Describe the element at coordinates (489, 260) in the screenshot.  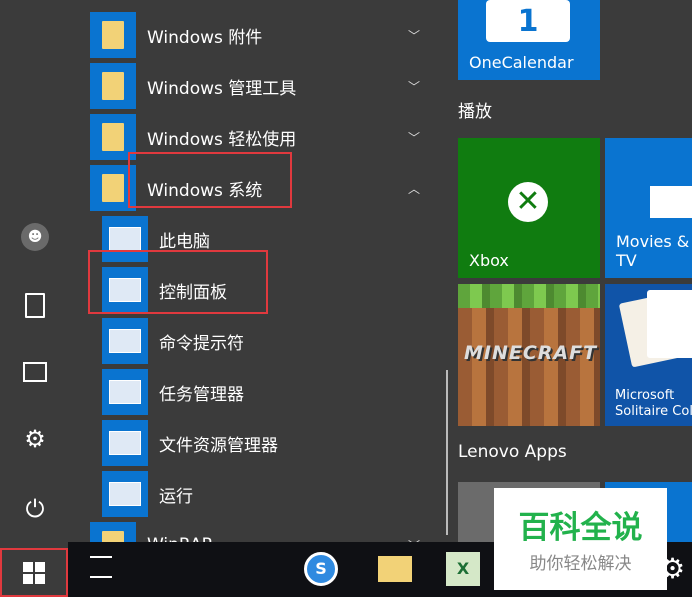
I see `tile-label: Xbox` at that location.